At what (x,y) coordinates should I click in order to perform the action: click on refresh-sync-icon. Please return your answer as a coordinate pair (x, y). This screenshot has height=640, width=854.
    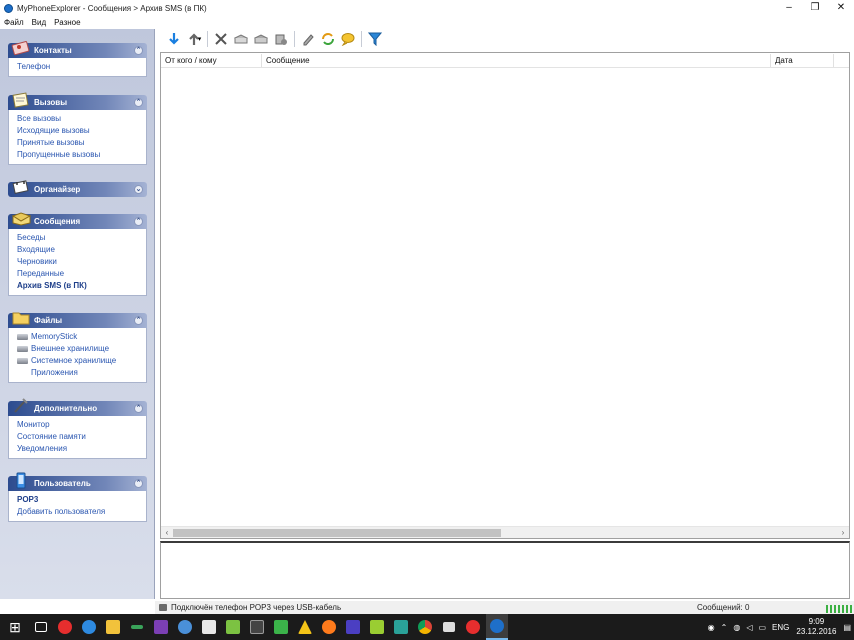
    Looking at the image, I should click on (328, 39).